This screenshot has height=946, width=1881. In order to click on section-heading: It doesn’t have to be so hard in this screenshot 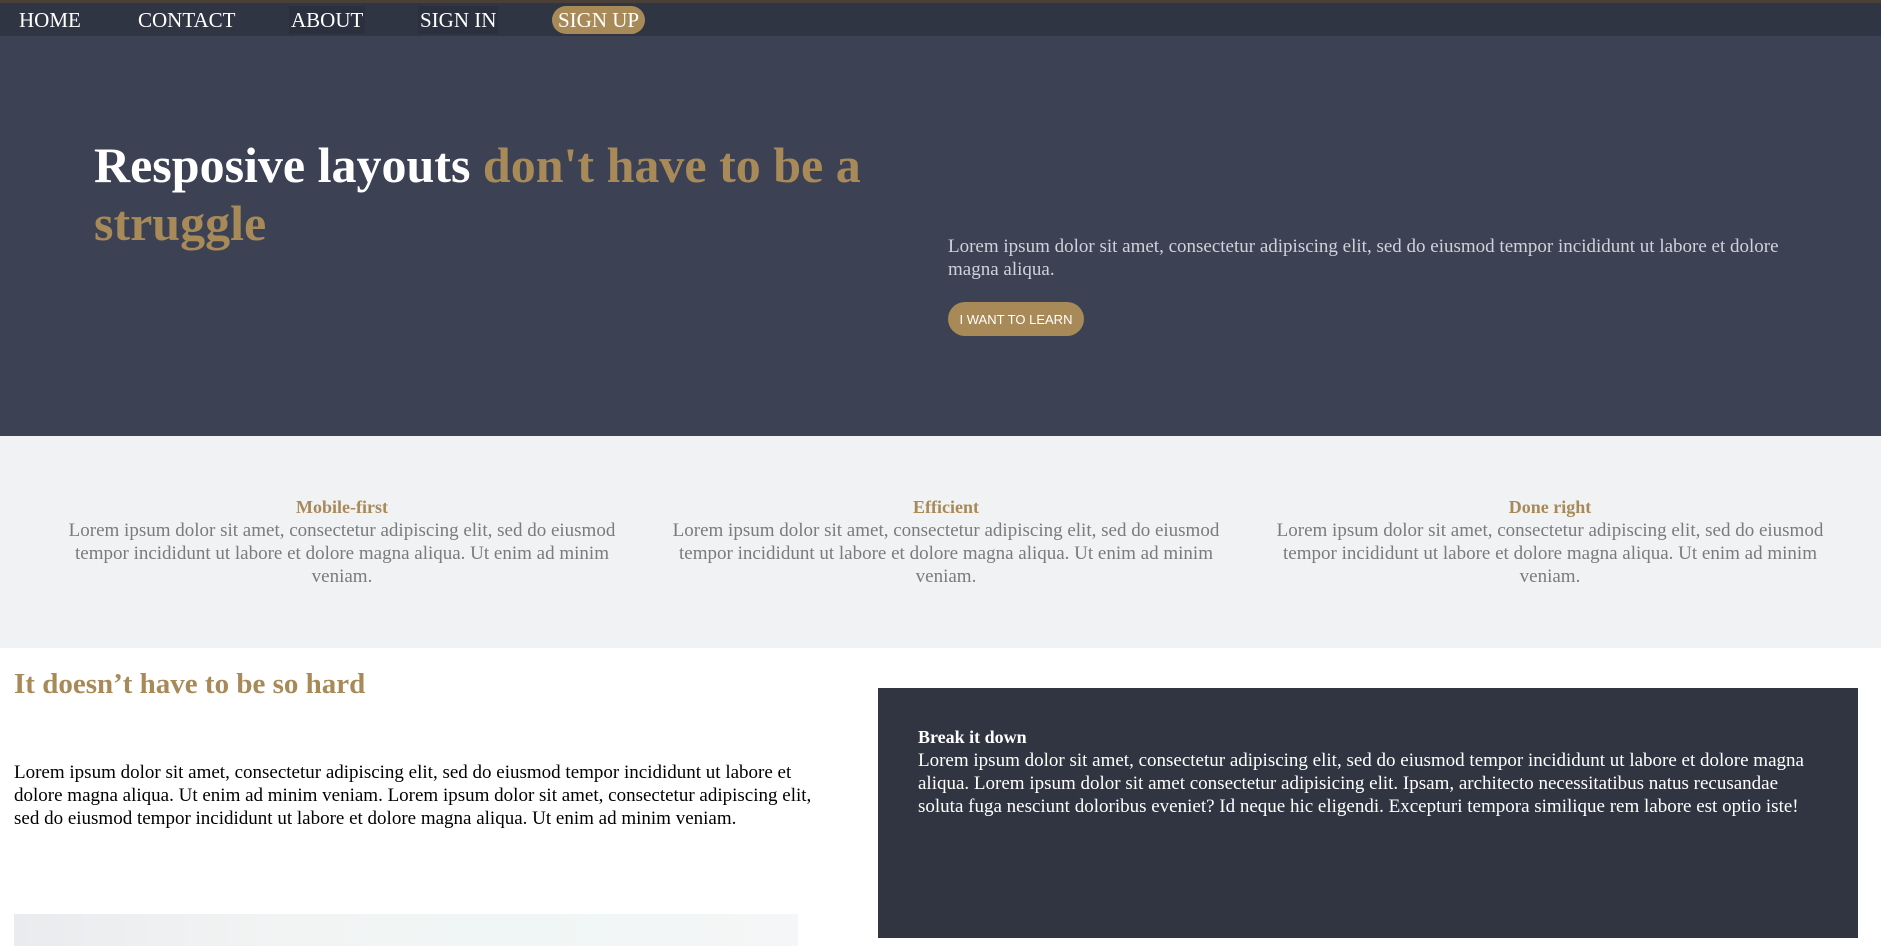, I will do `click(190, 684)`.